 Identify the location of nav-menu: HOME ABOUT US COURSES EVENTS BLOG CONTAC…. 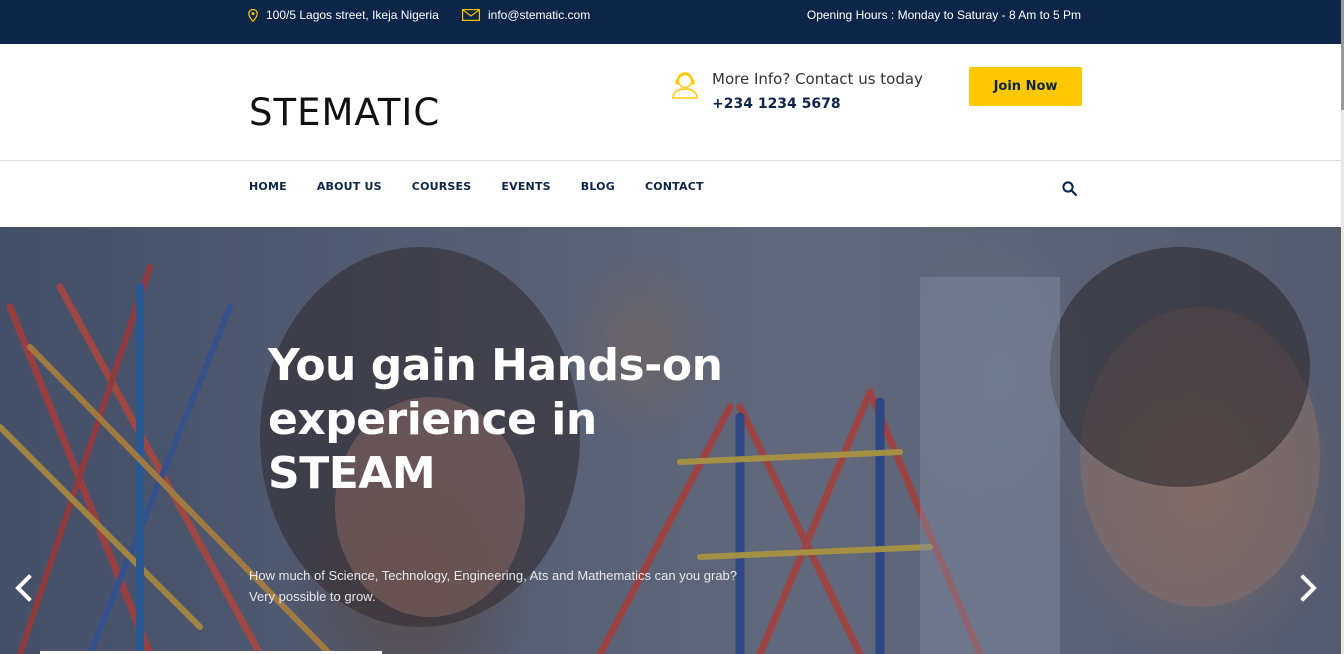
(491, 186).